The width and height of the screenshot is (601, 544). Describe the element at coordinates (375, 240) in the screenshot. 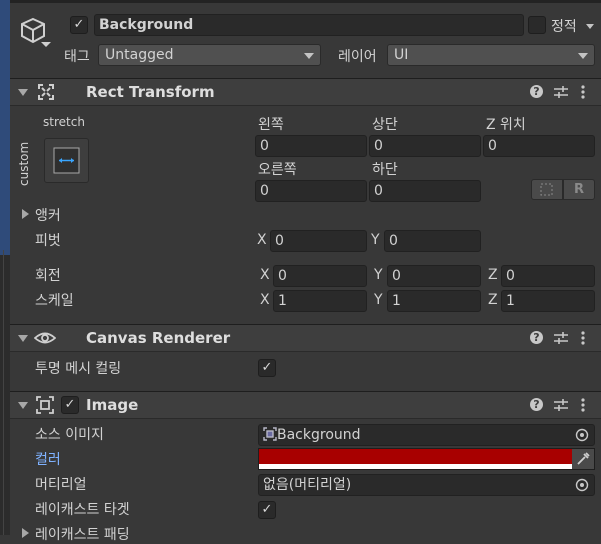

I see `pivot-y-label: Y` at that location.